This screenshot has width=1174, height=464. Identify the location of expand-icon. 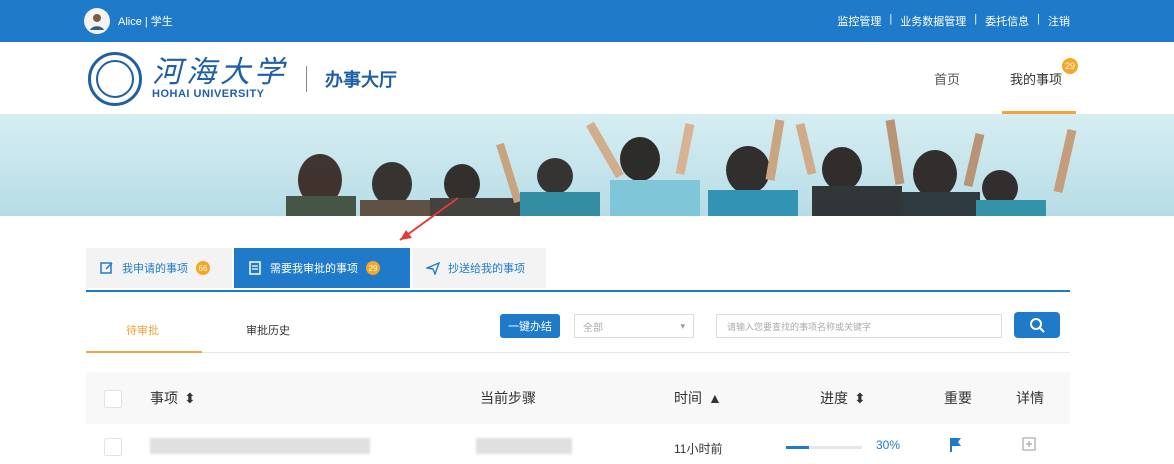
(1029, 444).